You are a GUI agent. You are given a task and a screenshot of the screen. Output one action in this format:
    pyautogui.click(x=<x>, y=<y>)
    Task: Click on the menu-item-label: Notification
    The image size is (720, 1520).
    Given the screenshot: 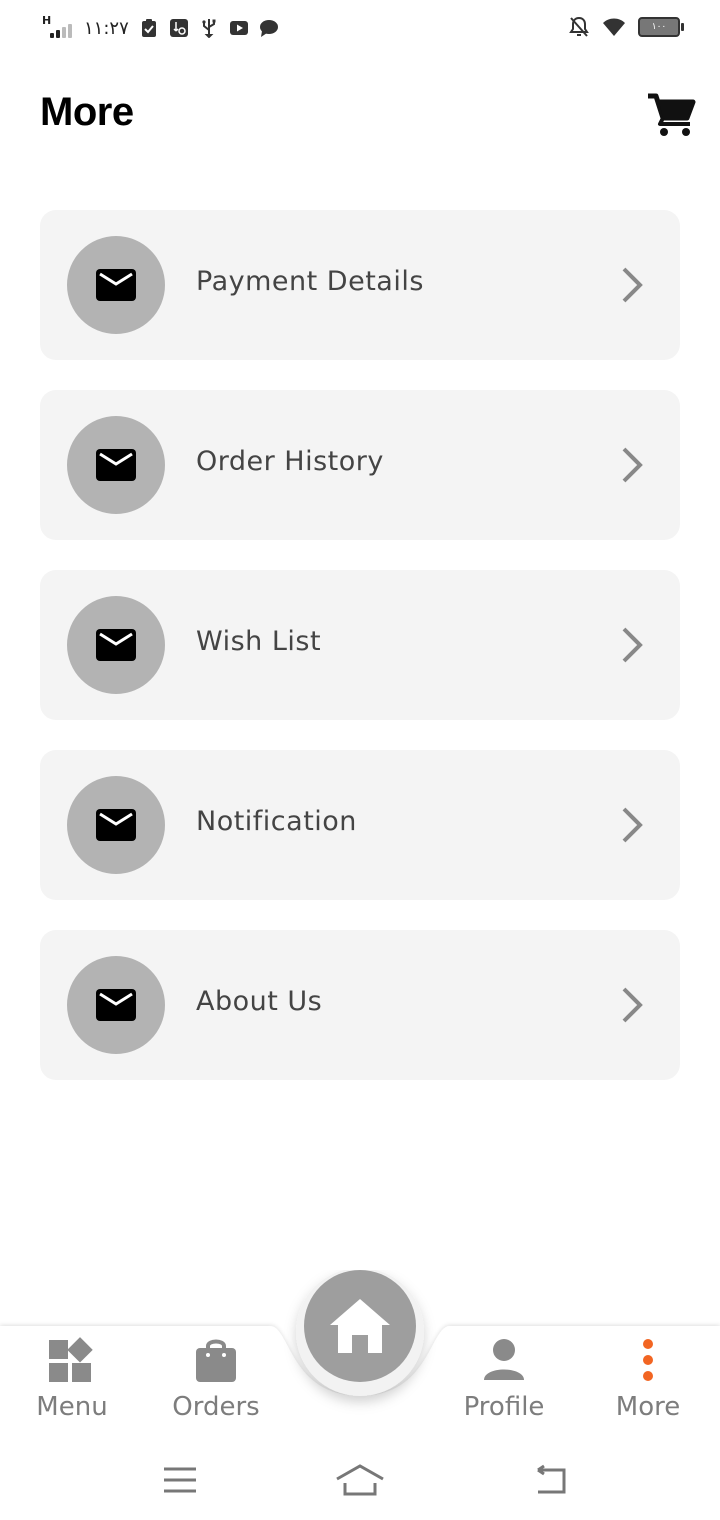 What is the action you would take?
    pyautogui.click(x=276, y=821)
    